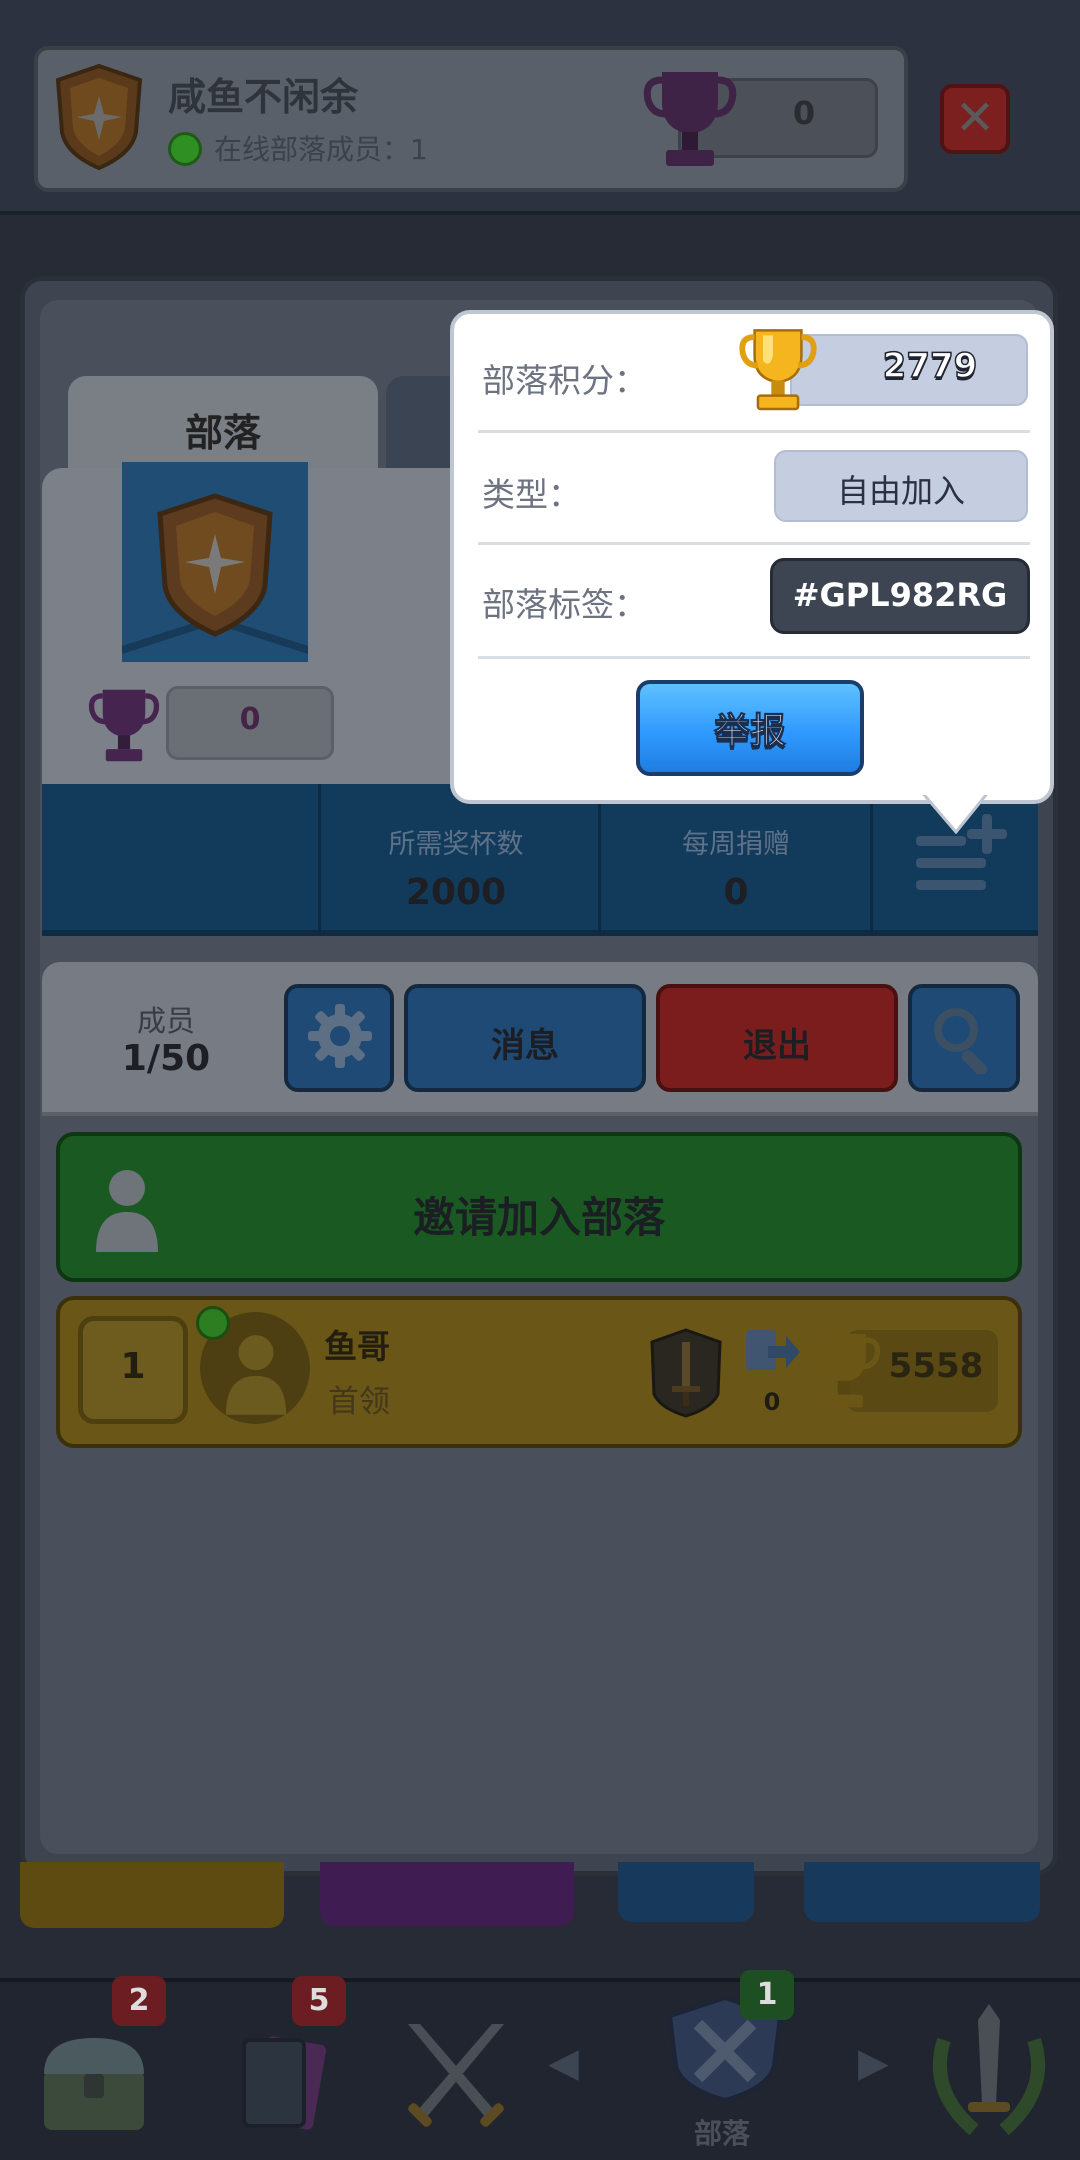  I want to click on person-icon, so click(256, 1375).